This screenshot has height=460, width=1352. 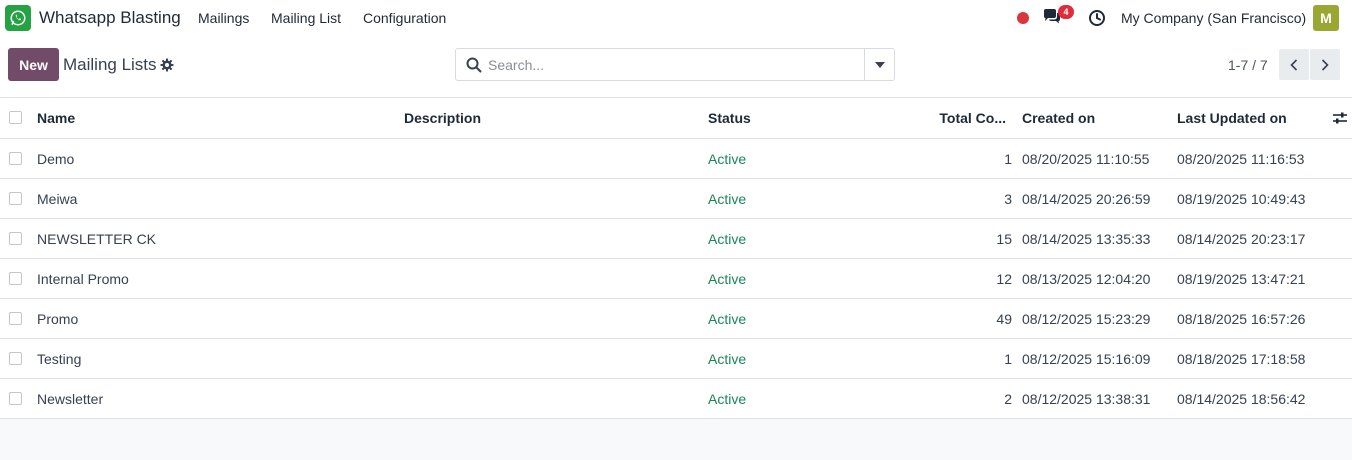 What do you see at coordinates (83, 278) in the screenshot?
I see `cell-name: Internal Promo` at bounding box center [83, 278].